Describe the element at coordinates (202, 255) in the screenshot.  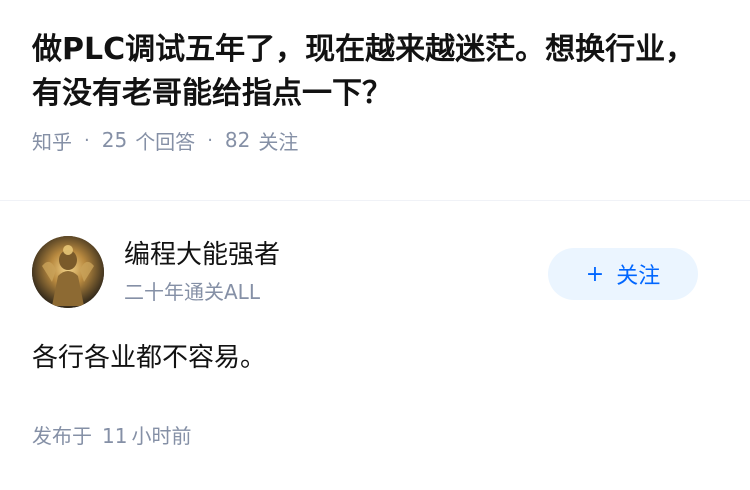
I see `author-name: 编程大能强者` at that location.